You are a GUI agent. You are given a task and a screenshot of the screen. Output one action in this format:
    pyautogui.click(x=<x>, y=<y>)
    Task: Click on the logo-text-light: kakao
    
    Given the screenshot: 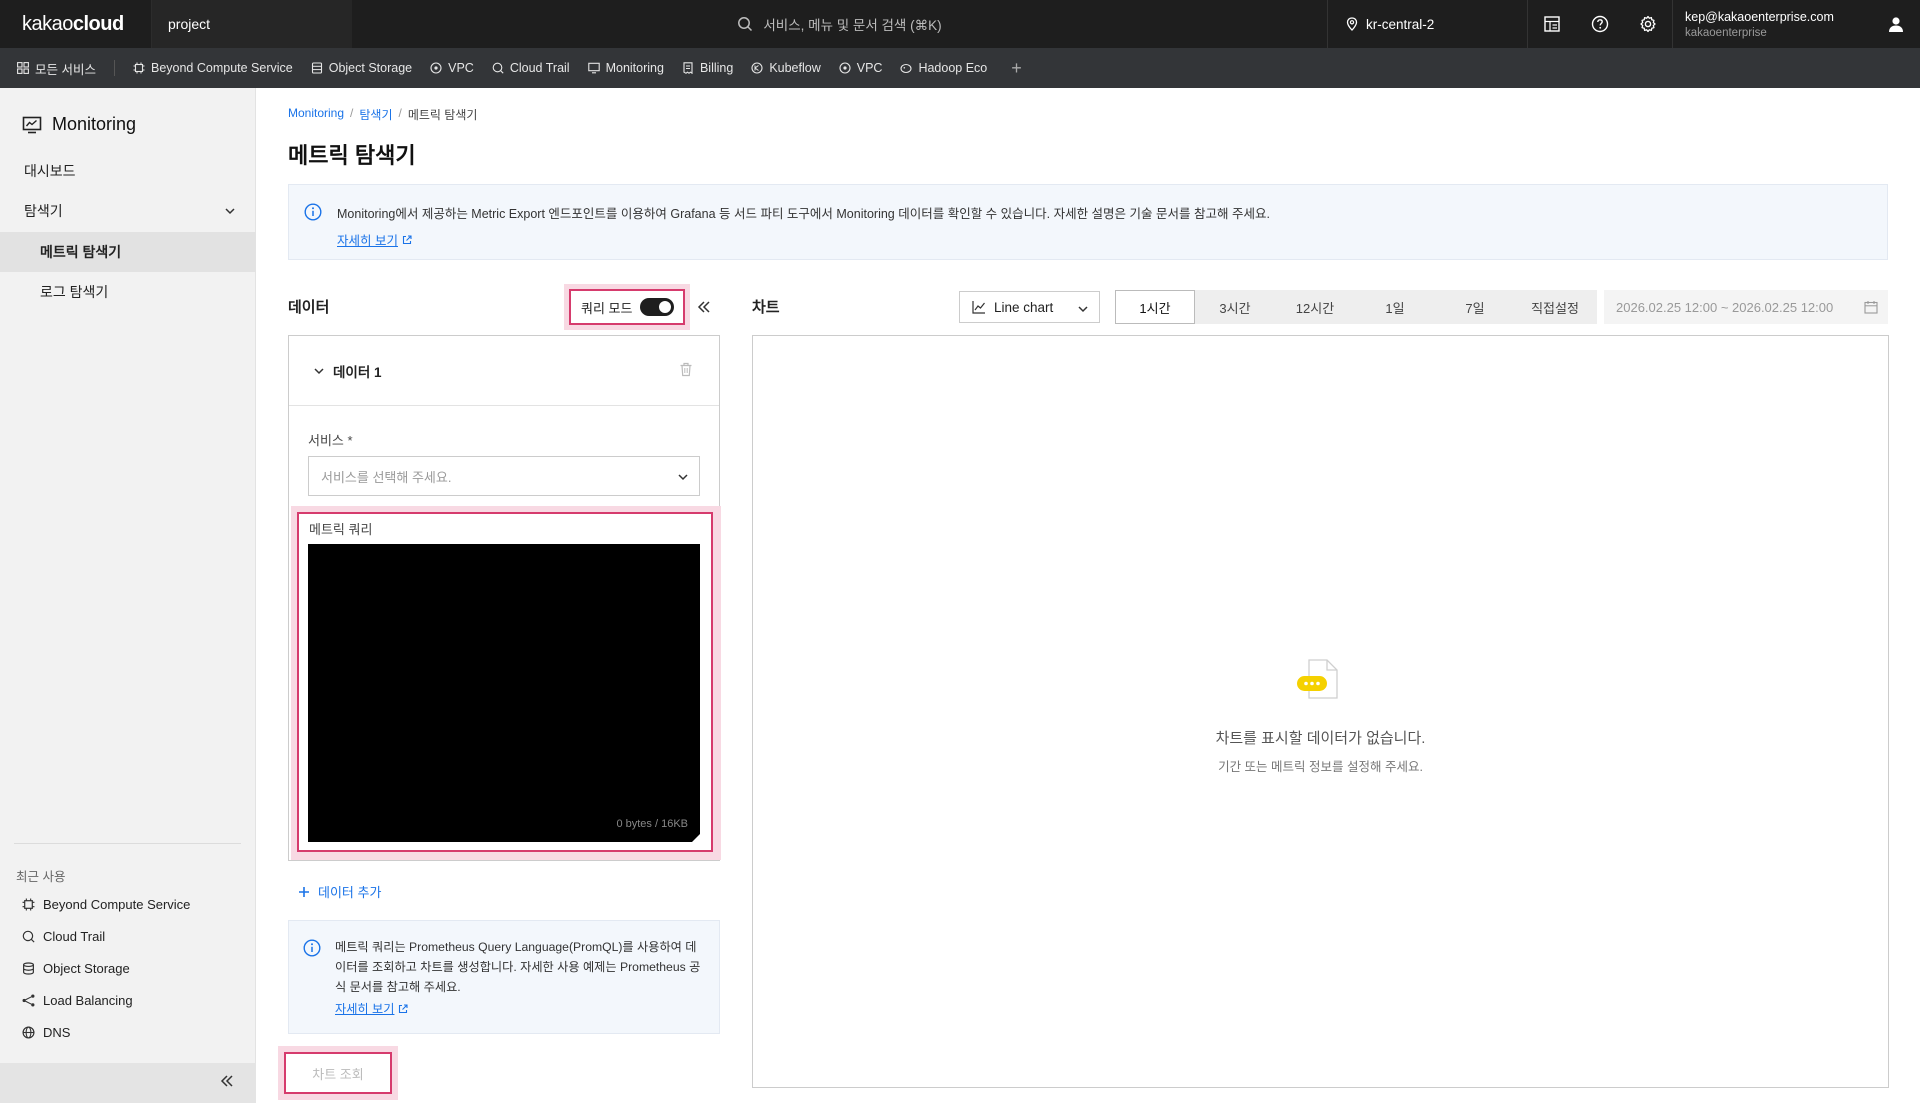 What is the action you would take?
    pyautogui.click(x=47, y=23)
    